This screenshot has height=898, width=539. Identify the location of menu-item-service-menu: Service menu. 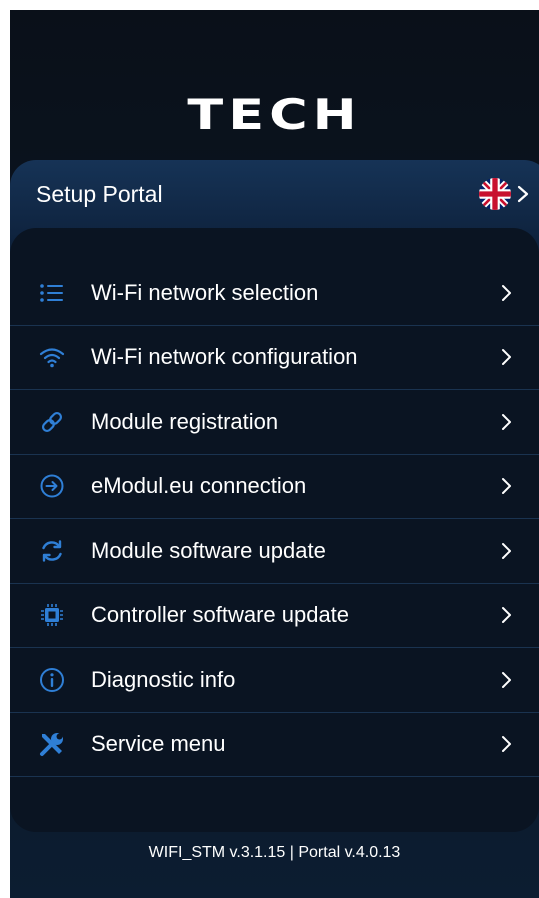
(274, 745).